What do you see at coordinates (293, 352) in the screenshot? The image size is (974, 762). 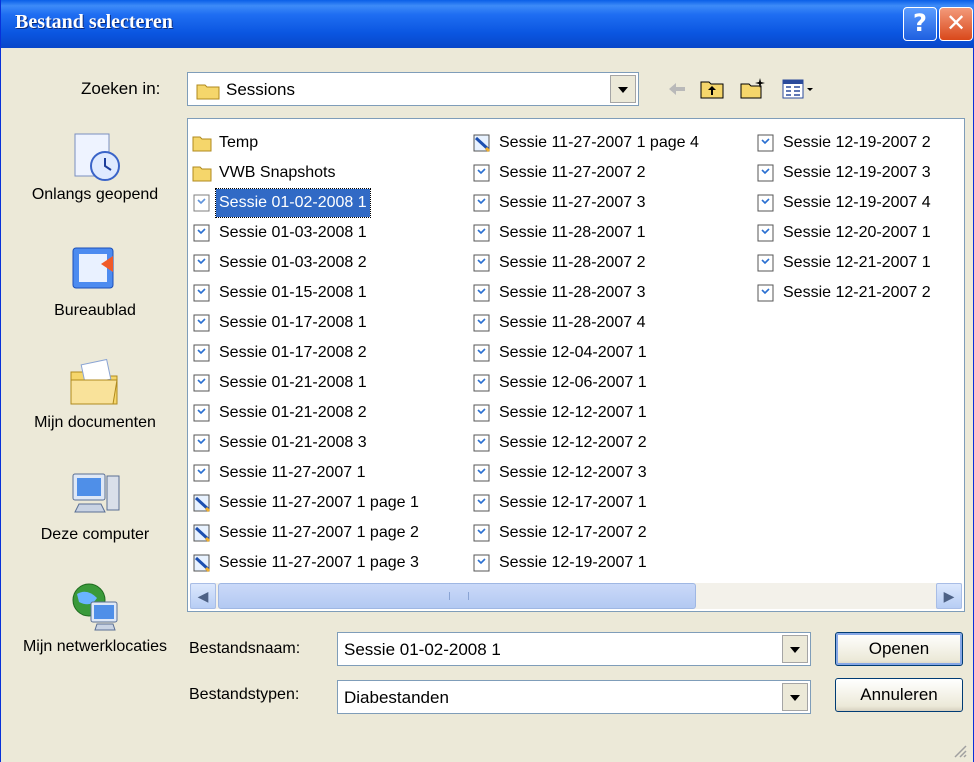 I see `file-name: Sessie 01-17-2008 2` at bounding box center [293, 352].